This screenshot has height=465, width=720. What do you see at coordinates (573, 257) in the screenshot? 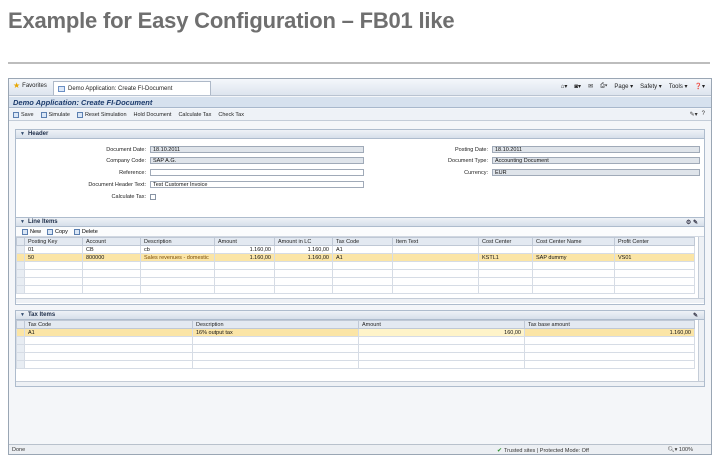
I see `cost-center-name-cell: SAP dummy` at bounding box center [573, 257].